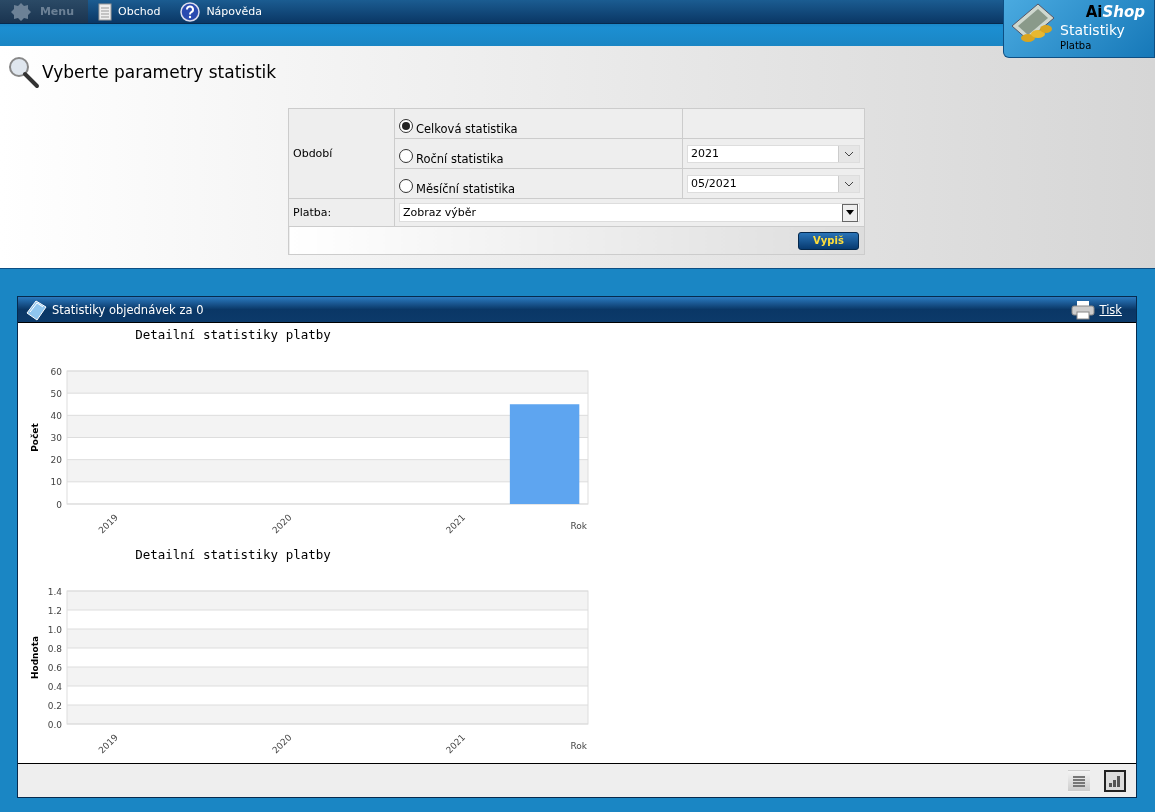  I want to click on axis-tick-label: 0.8, so click(54, 648).